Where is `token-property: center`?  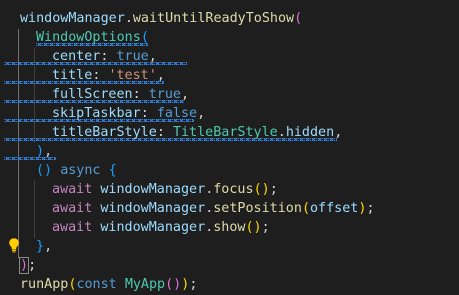 token-property: center is located at coordinates (76, 56).